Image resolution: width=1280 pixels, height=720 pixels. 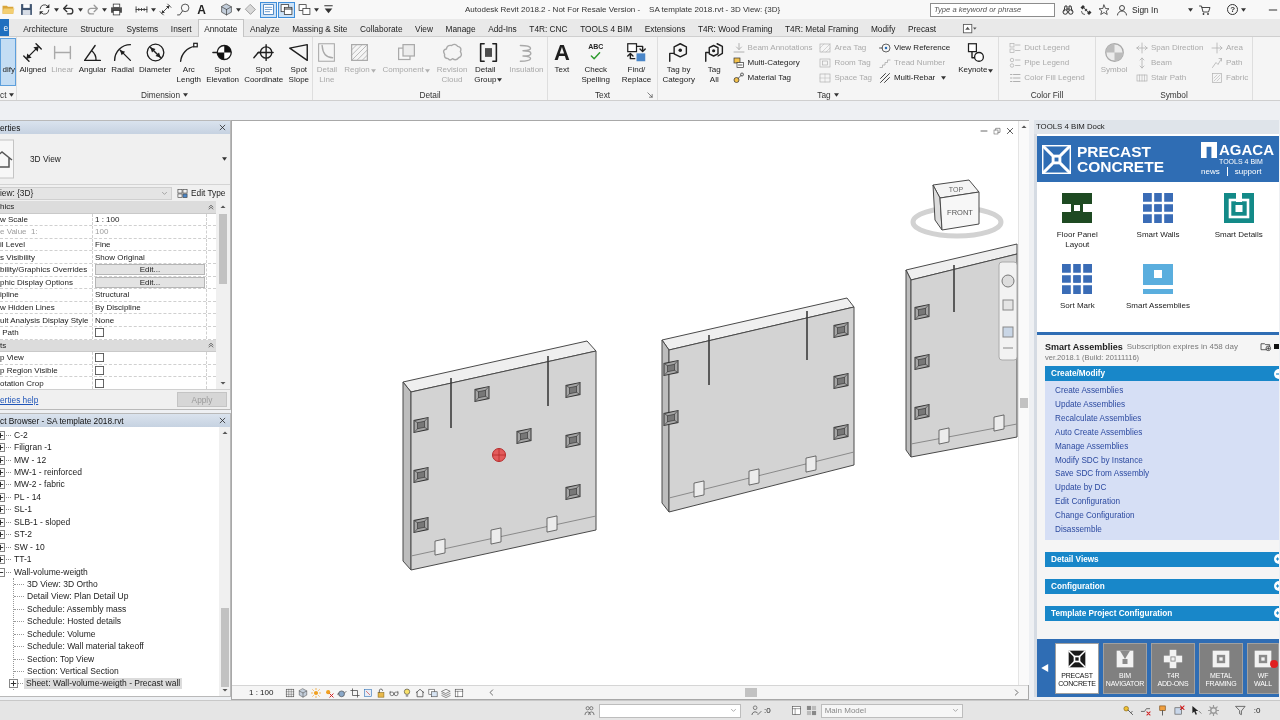 I want to click on ribbon-button: Keynote, so click(x=976, y=57).